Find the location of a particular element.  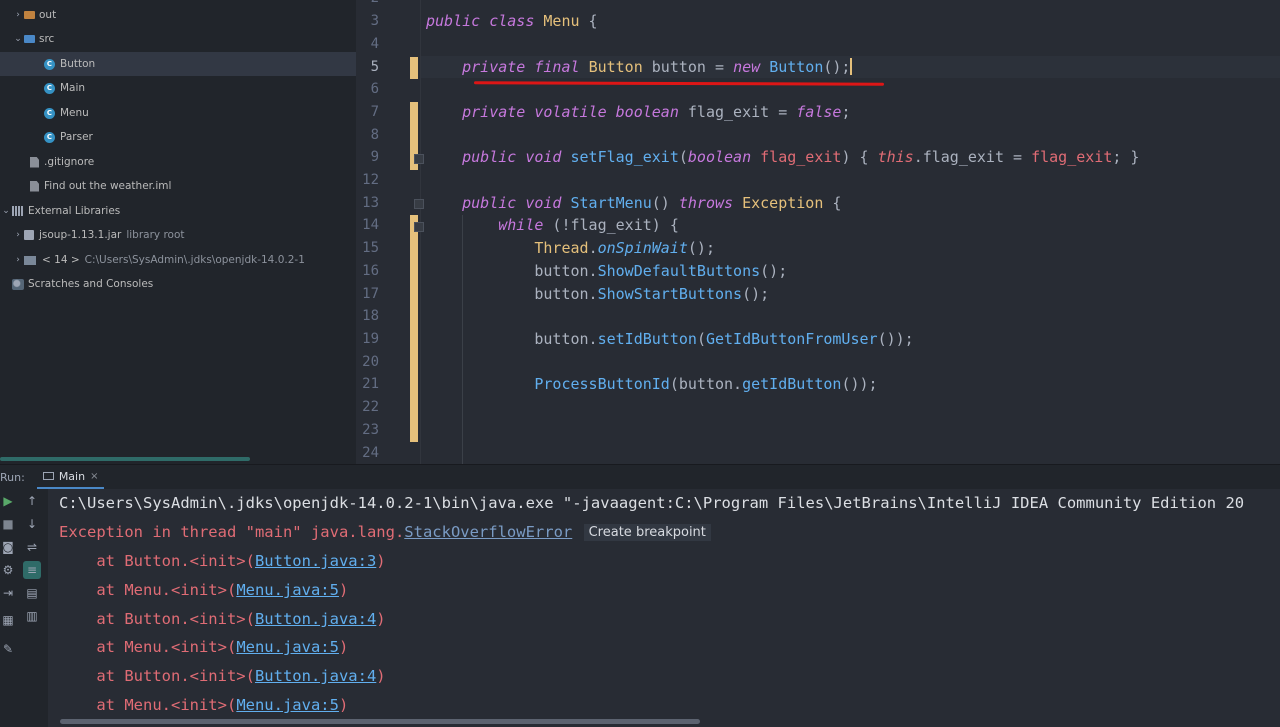

line-number: 4 is located at coordinates (374, 44).